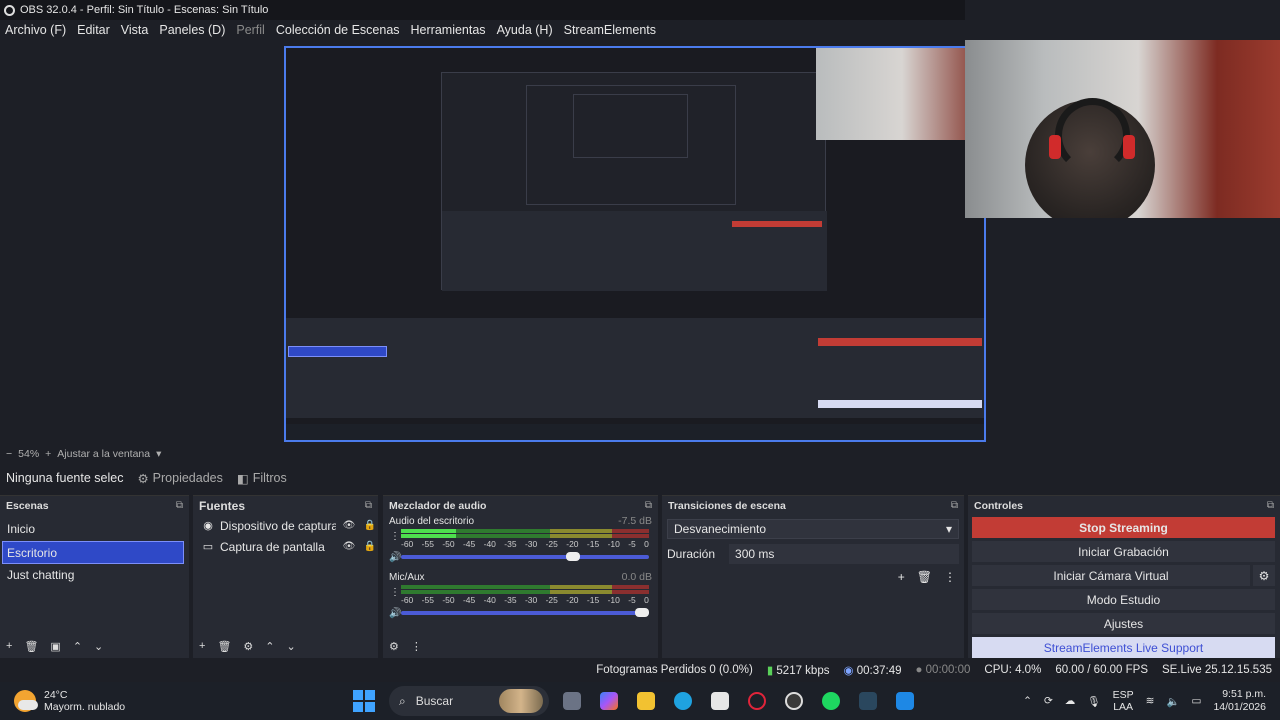 Image resolution: width=1280 pixels, height=720 pixels. What do you see at coordinates (179, 478) in the screenshot?
I see `properties-button: ⚙ Propiedades` at bounding box center [179, 478].